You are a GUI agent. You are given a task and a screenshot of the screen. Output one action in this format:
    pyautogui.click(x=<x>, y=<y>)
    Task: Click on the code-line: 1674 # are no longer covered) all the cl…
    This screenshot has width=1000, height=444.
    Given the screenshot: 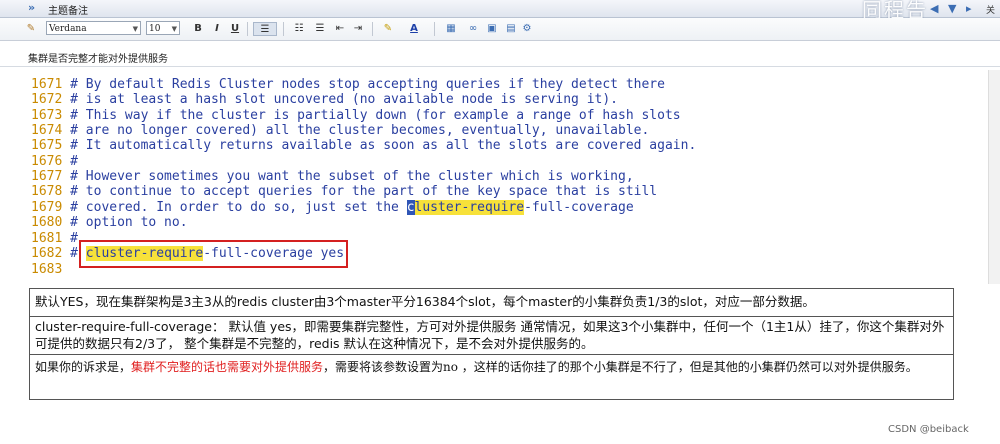 What is the action you would take?
    pyautogui.click(x=340, y=130)
    